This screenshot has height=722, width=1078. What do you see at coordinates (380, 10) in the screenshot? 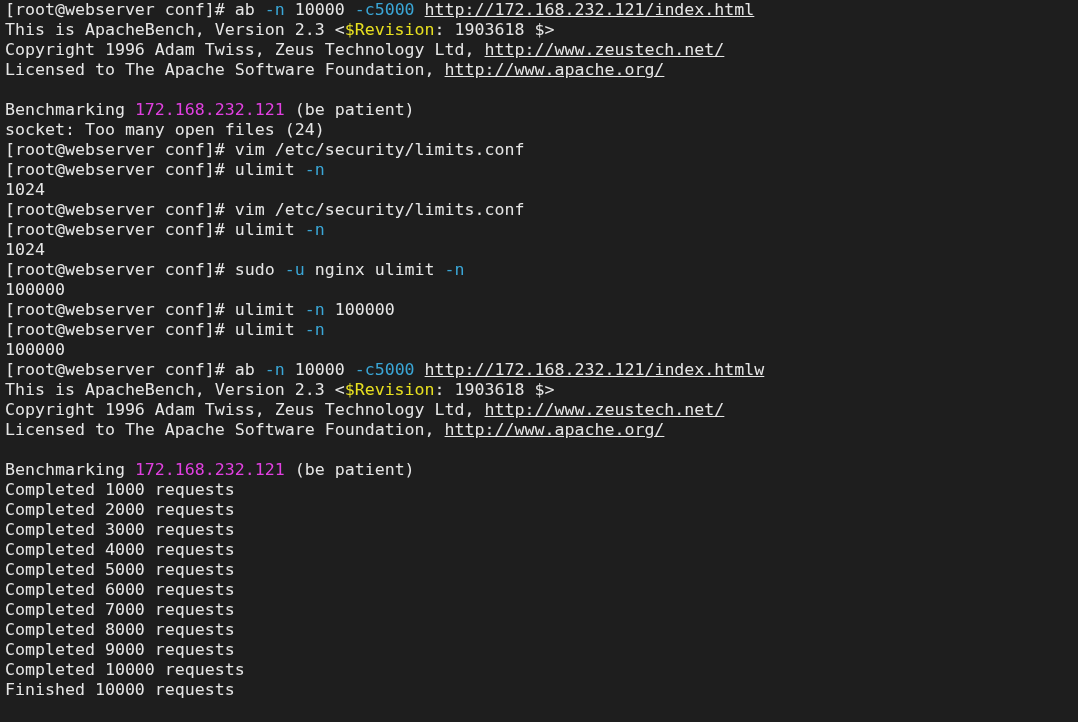
I see `terminal-line: [root@webserver conf]# ab -n 10000 -c5000 http://172.168.232.121/index.html` at bounding box center [380, 10].